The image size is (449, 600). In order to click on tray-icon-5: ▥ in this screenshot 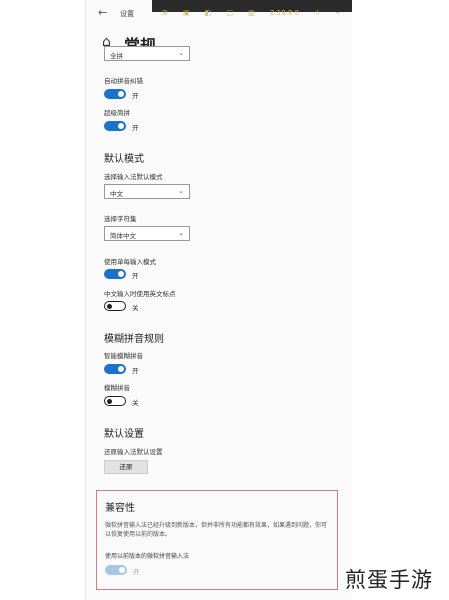, I will do `click(251, 13)`.